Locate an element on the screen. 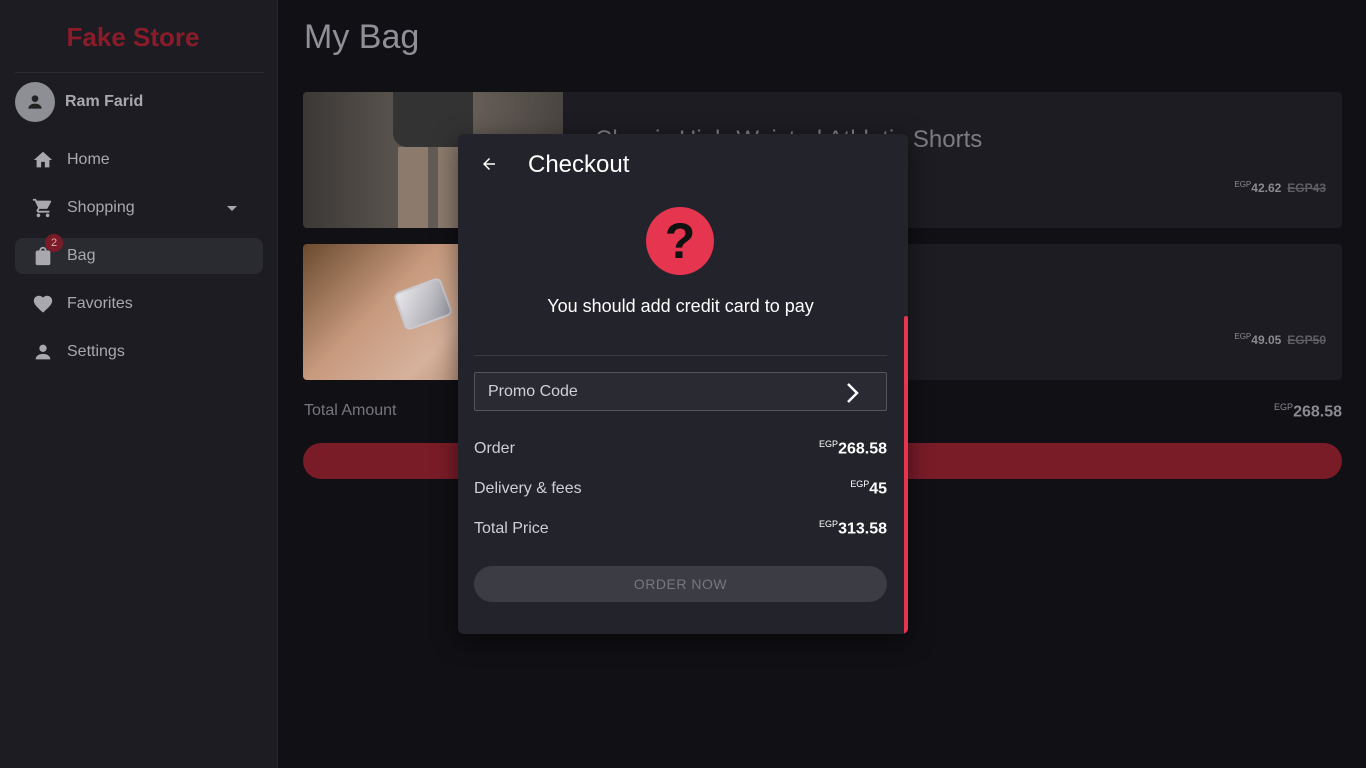 Image resolution: width=1366 pixels, height=768 pixels. arrow-left-icon is located at coordinates (489, 164).